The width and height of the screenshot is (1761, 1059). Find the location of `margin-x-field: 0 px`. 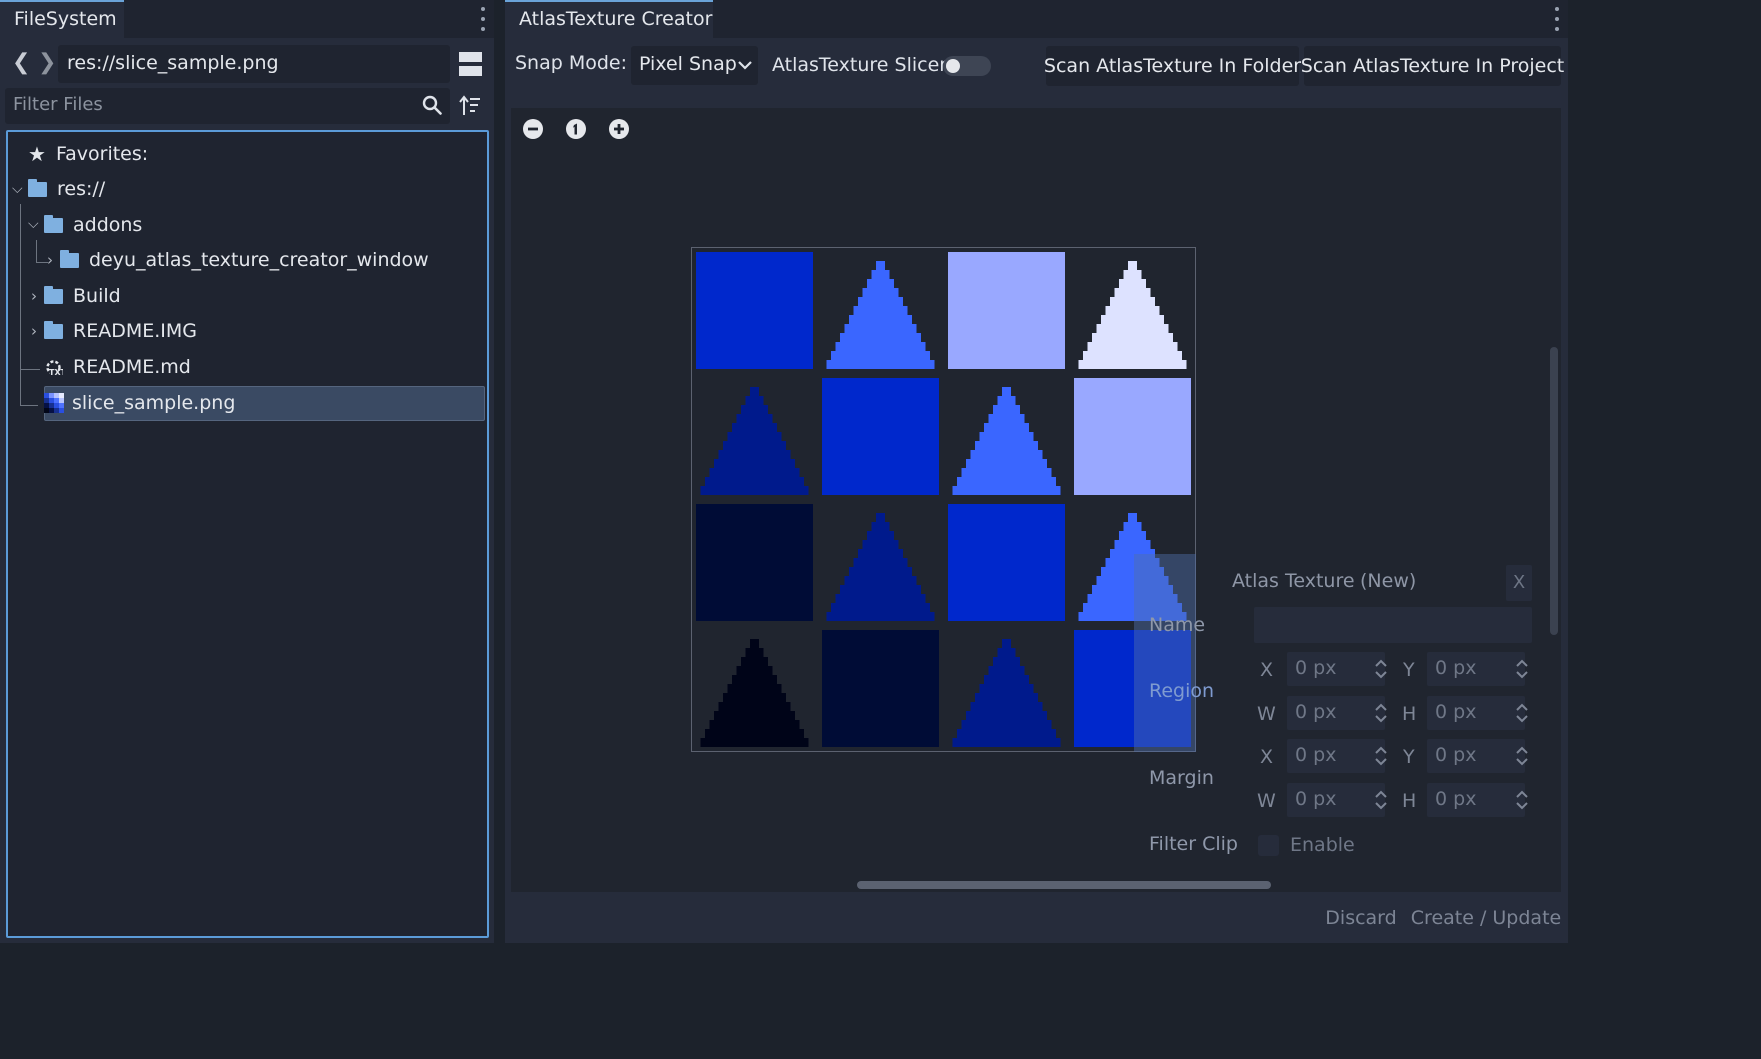

margin-x-field: 0 px is located at coordinates (1336, 756).